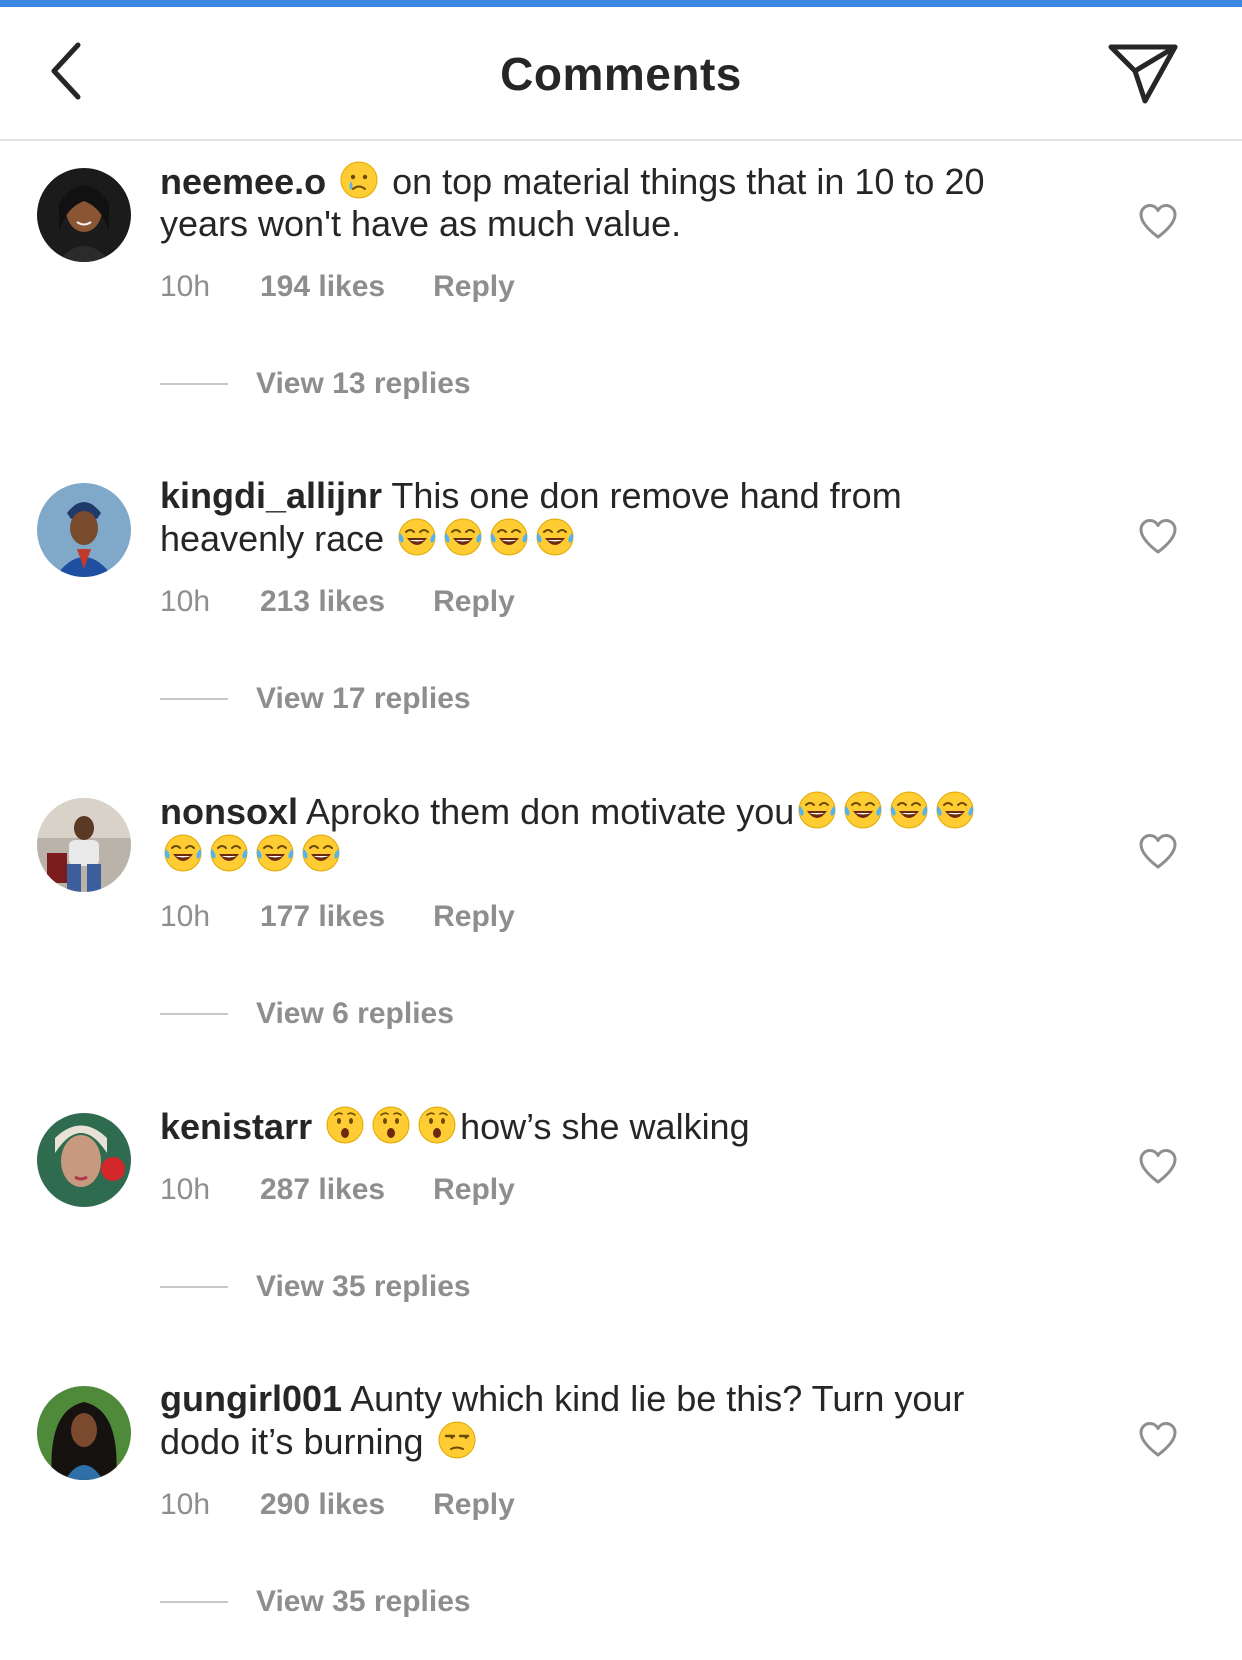 This screenshot has width=1242, height=1660. What do you see at coordinates (550, 811) in the screenshot?
I see `comment-text-line: Aproko them don motivate you` at bounding box center [550, 811].